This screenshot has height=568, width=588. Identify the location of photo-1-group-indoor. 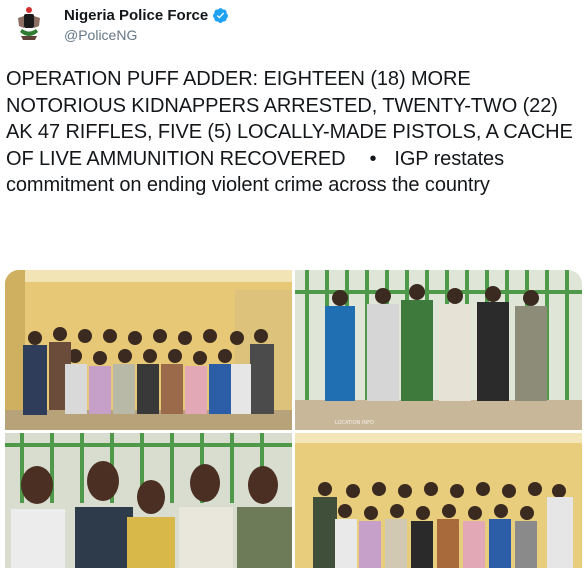
(148, 350).